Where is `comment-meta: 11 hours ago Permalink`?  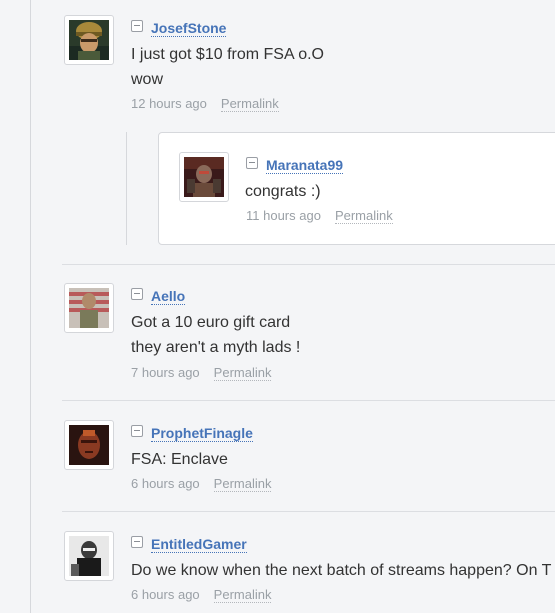 comment-meta: 11 hours ago Permalink is located at coordinates (319, 216).